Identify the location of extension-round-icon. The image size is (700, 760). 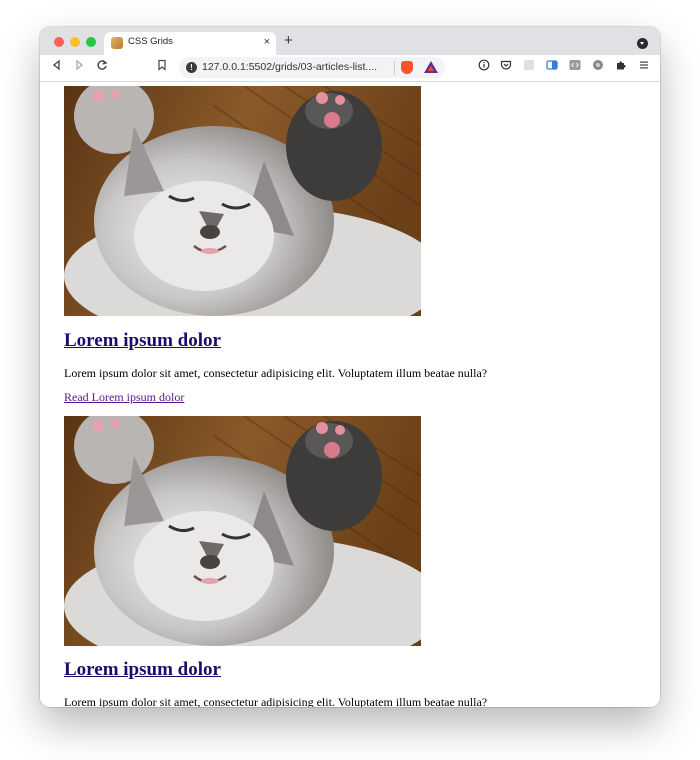
(598, 67).